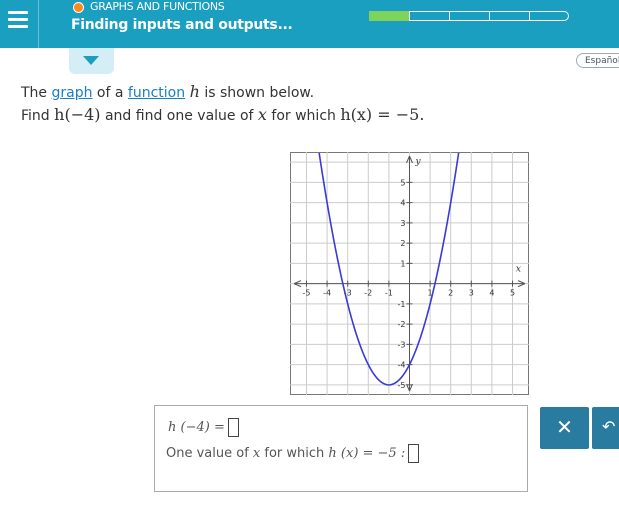 Image resolution: width=619 pixels, height=514 pixels. I want to click on question-text: is shown below., so click(257, 93).